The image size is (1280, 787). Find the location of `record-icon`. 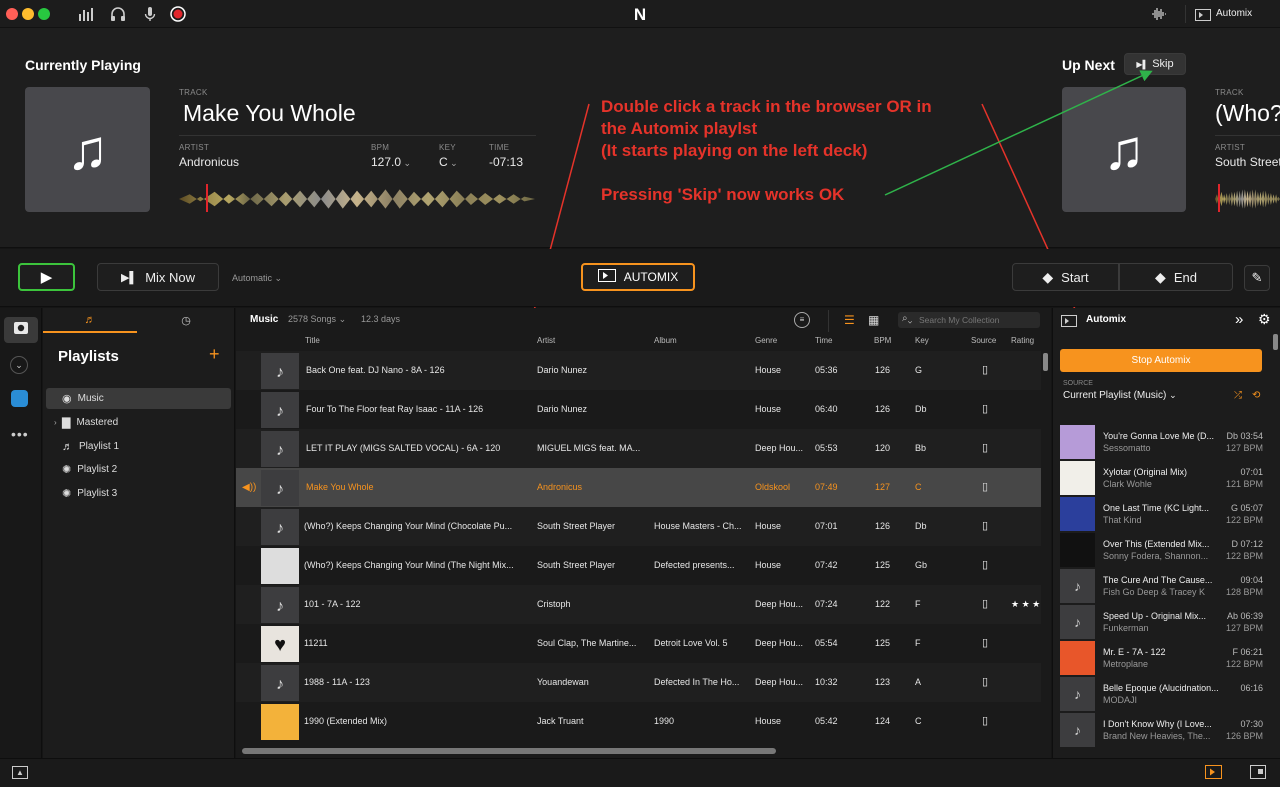

record-icon is located at coordinates (178, 14).